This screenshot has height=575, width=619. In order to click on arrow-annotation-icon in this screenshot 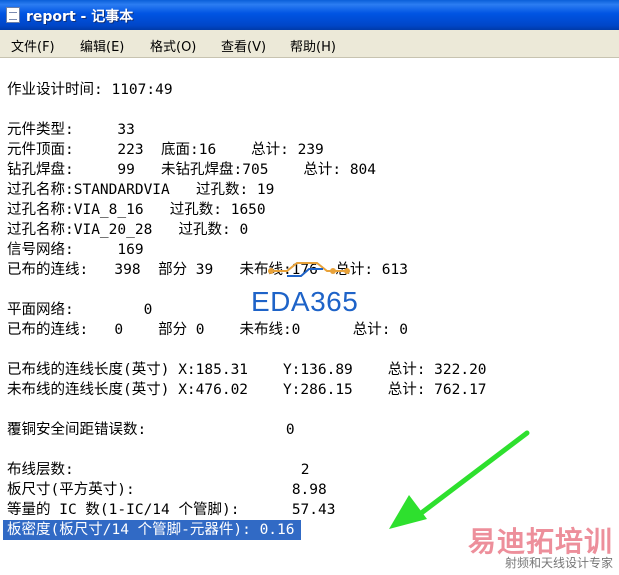, I will do `click(459, 479)`.